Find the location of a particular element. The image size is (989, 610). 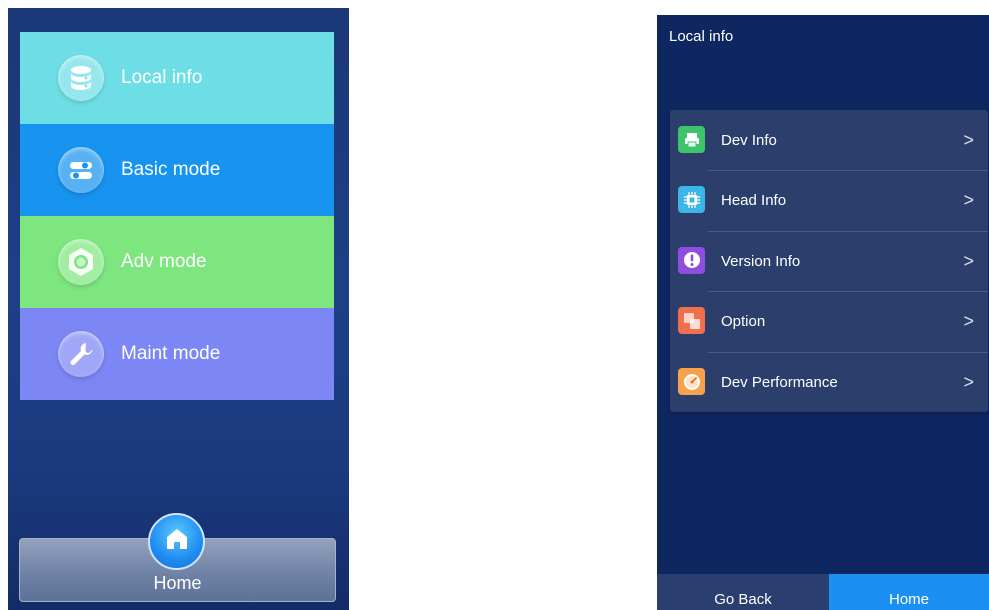

menu-item-basic-mode: Basic mode is located at coordinates (177, 170).